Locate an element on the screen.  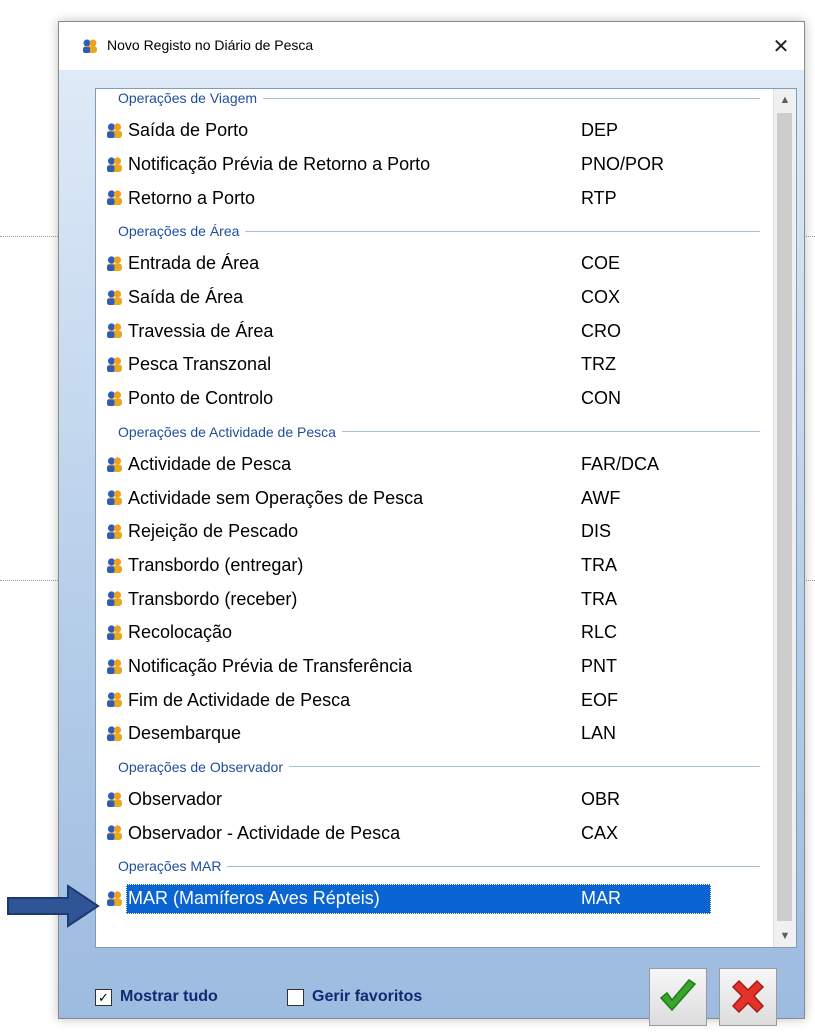
scroll-down-icon: ▼ is located at coordinates (785, 936).